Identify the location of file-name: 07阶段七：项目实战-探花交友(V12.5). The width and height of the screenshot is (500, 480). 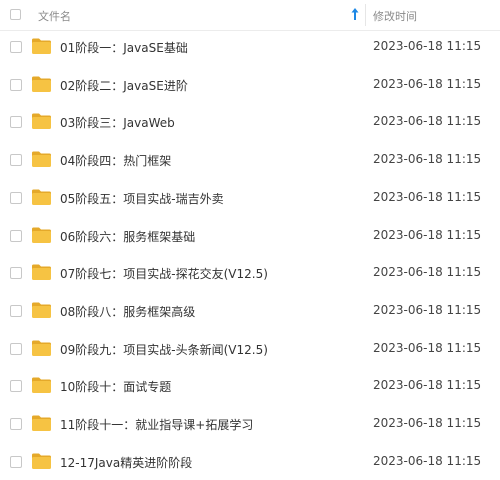
(164, 273).